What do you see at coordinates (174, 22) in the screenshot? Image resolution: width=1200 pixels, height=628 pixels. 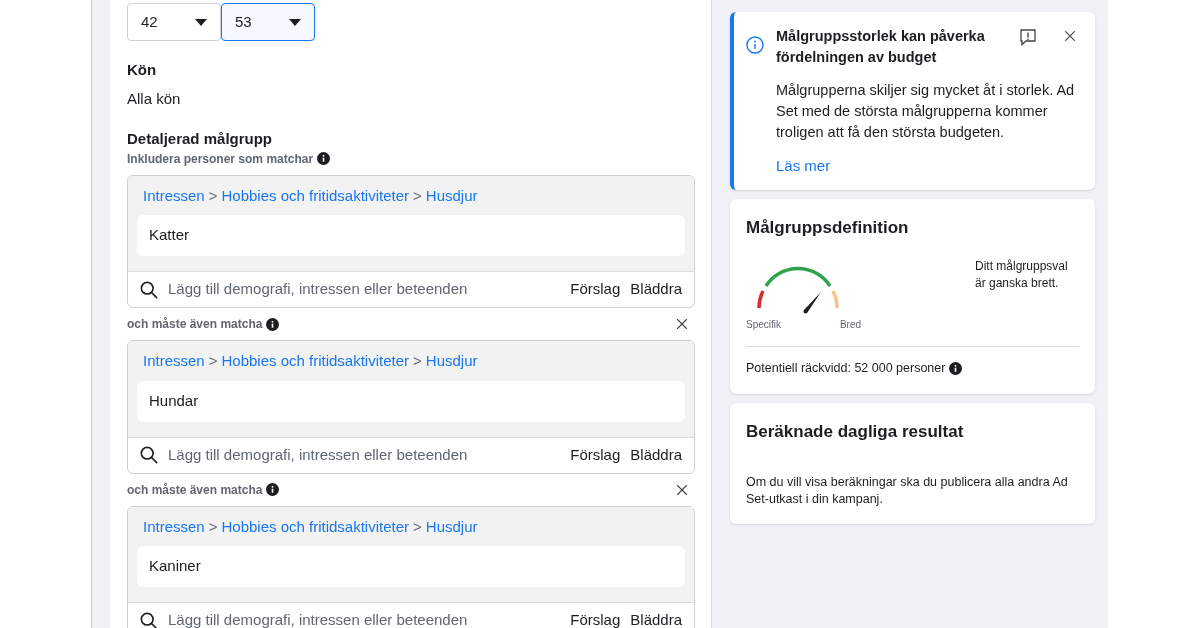 I see `age-select: 42` at bounding box center [174, 22].